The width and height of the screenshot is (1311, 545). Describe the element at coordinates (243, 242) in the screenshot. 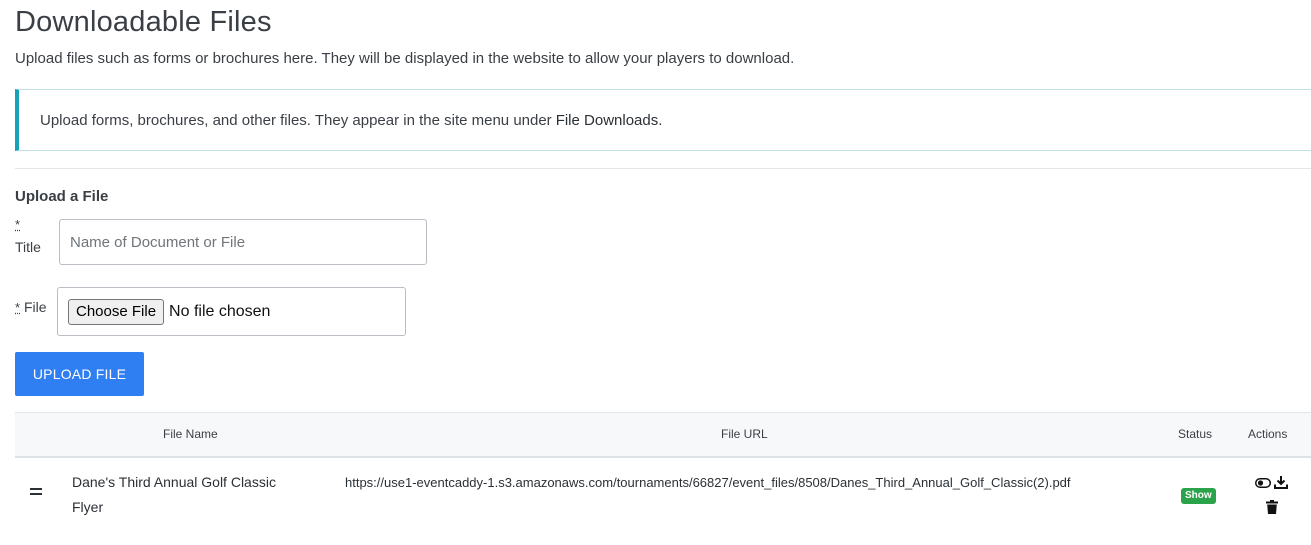

I see `title-input` at that location.